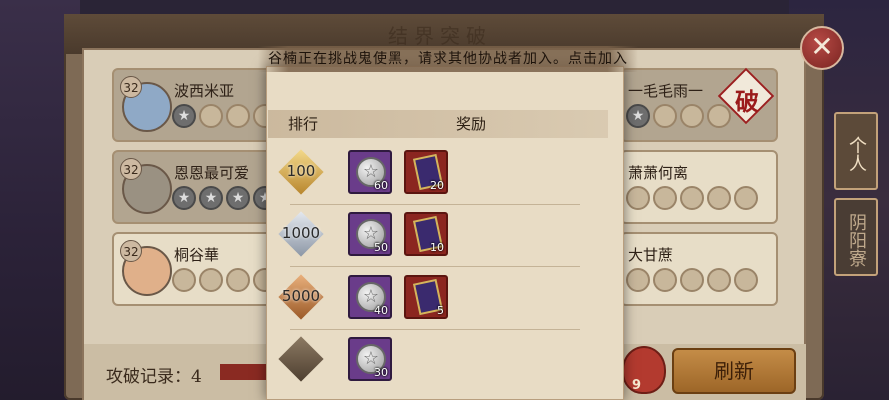 This screenshot has height=400, width=889. Describe the element at coordinates (734, 371) in the screenshot. I see `refresh-button: 刷新` at that location.